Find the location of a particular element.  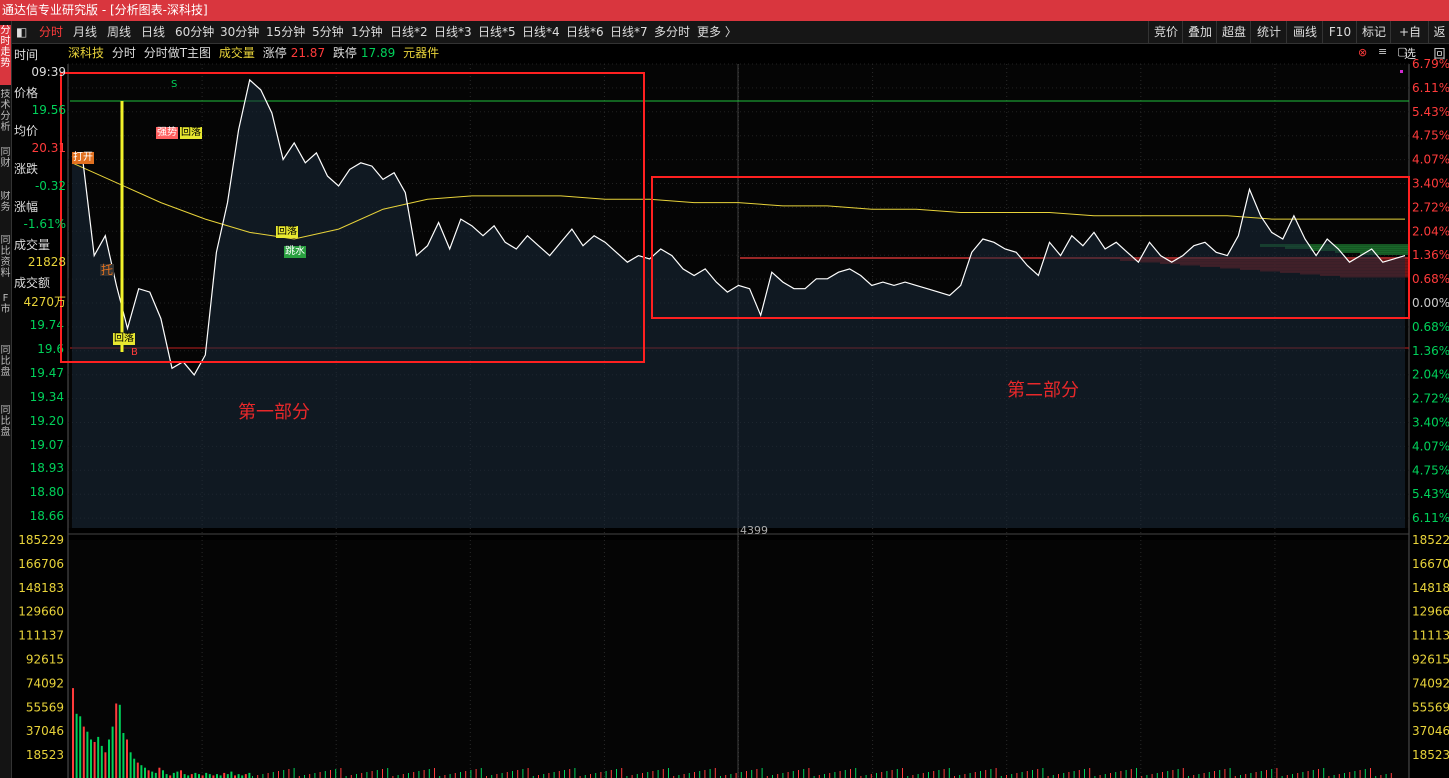

pct-tick-14: 2.72% is located at coordinates (1430, 399).